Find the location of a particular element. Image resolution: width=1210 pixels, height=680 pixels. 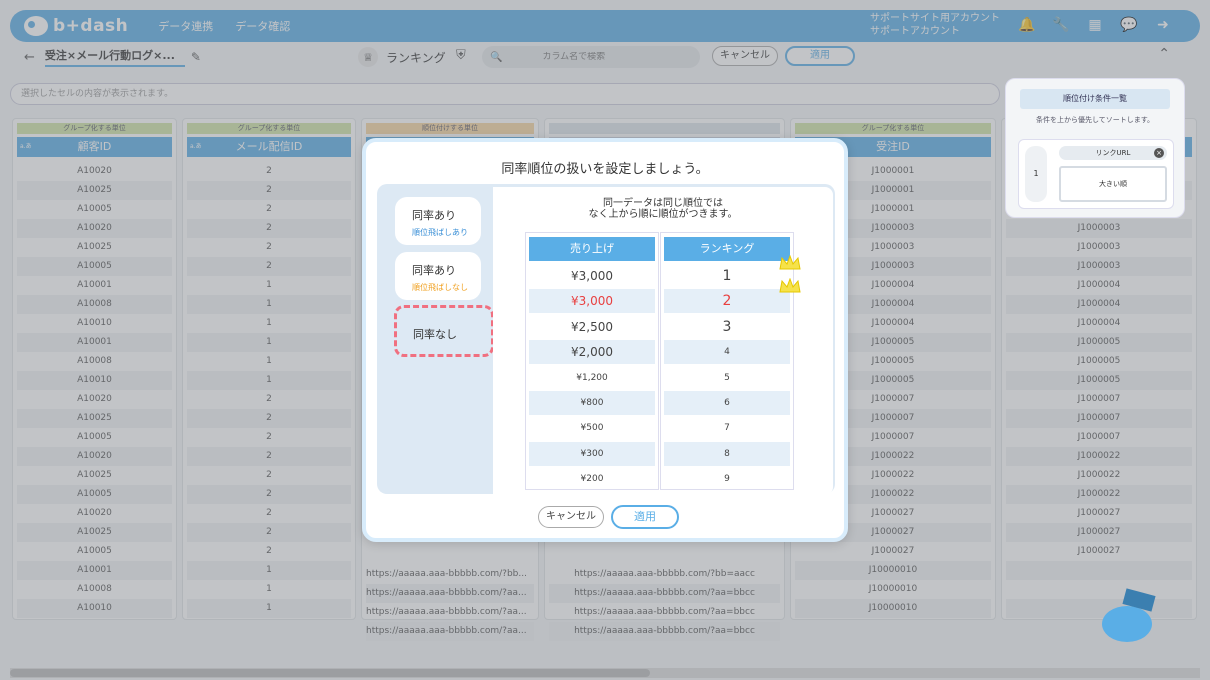

option-tie-skip: 同率あり 順位飛ばしあり is located at coordinates (438, 221).